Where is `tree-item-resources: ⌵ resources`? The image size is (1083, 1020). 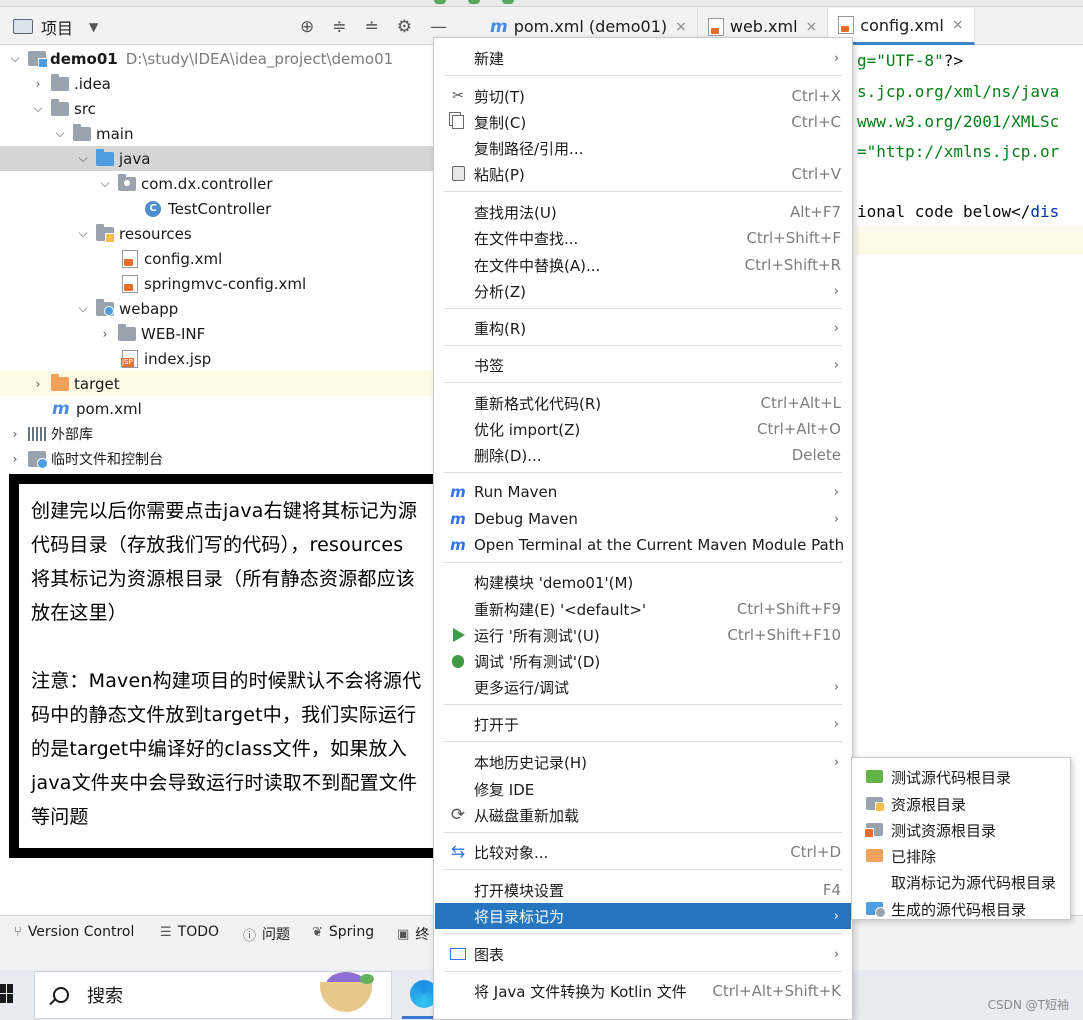
tree-item-resources: ⌵ resources is located at coordinates (216, 233).